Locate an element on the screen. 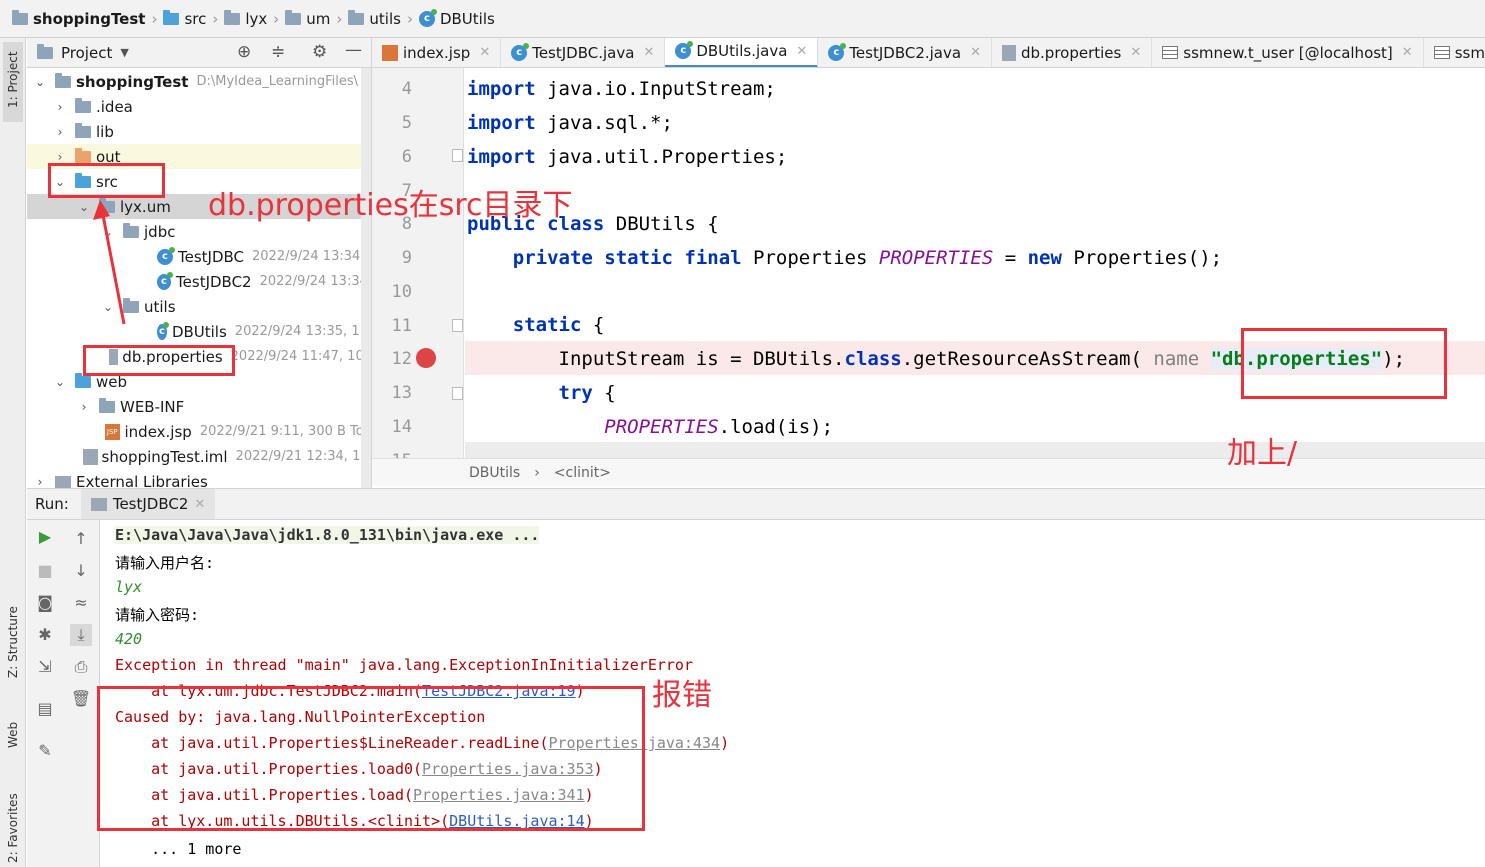 Image resolution: width=1485 pixels, height=867 pixels. arrow-up-icon: ↑ is located at coordinates (81, 539).